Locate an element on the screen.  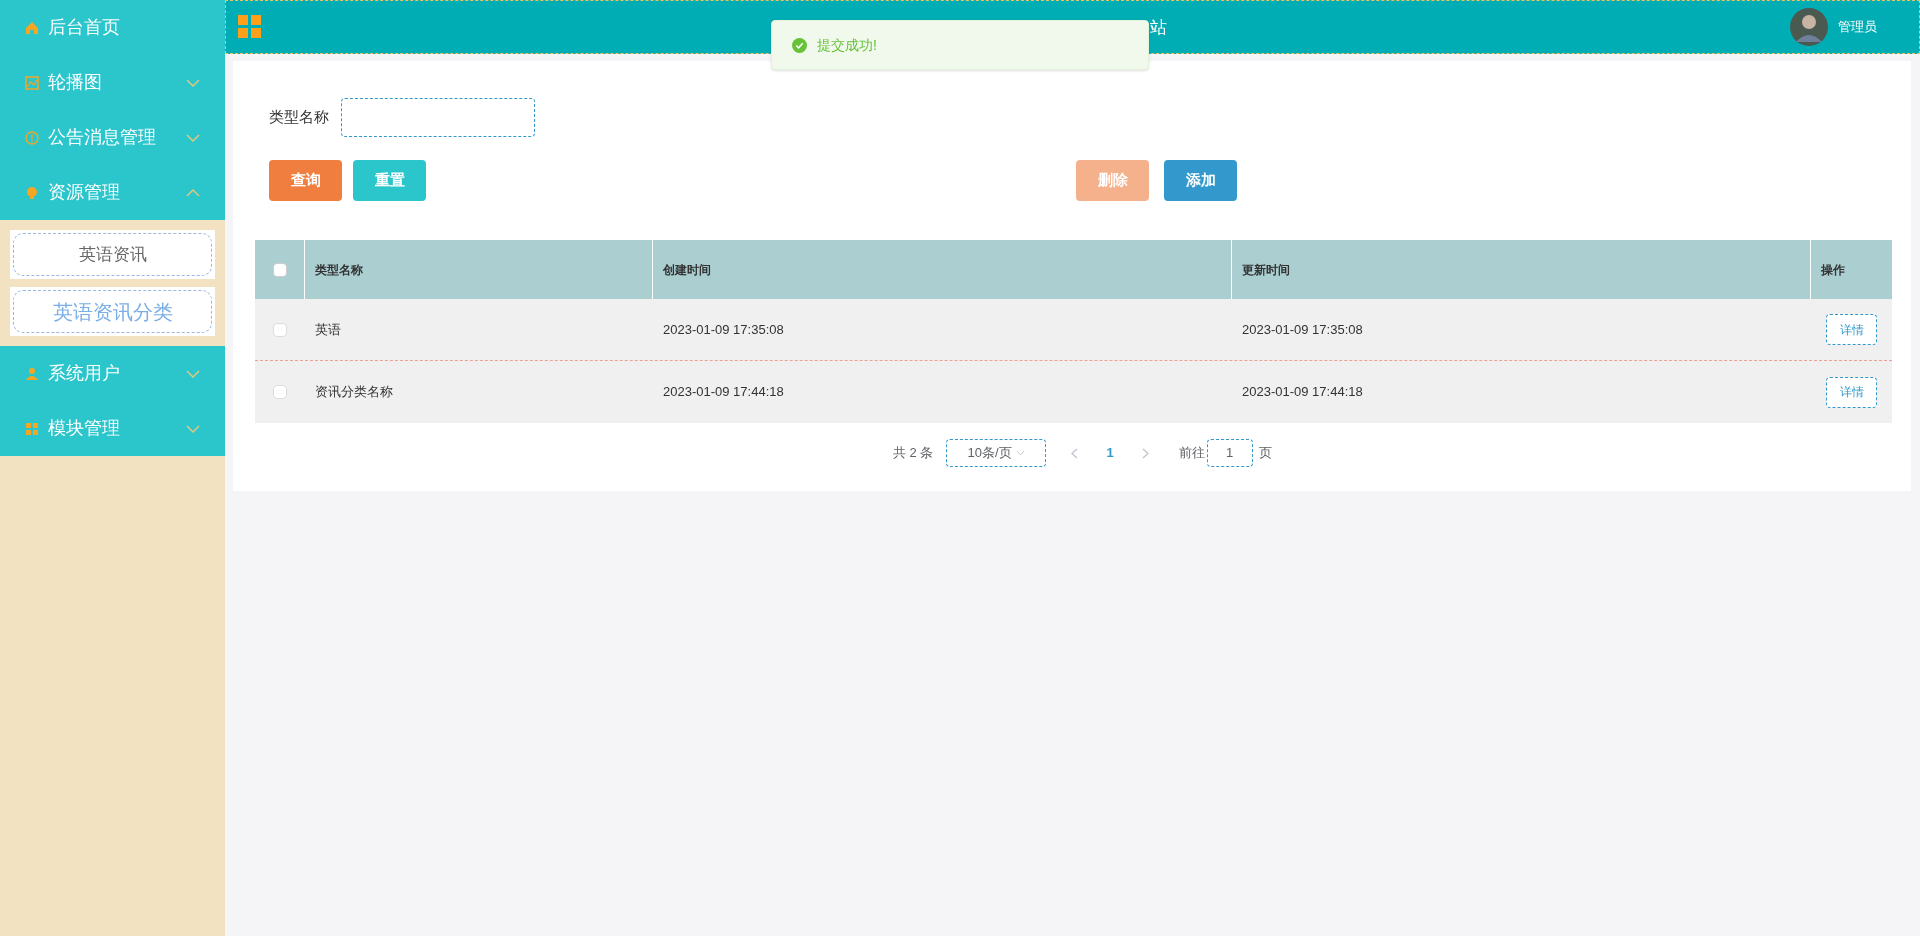
home-icon is located at coordinates (32, 27).